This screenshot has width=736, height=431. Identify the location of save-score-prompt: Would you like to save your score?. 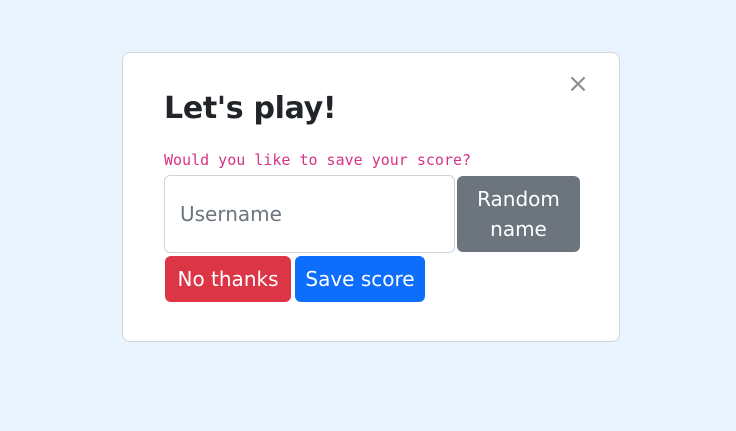
(318, 160).